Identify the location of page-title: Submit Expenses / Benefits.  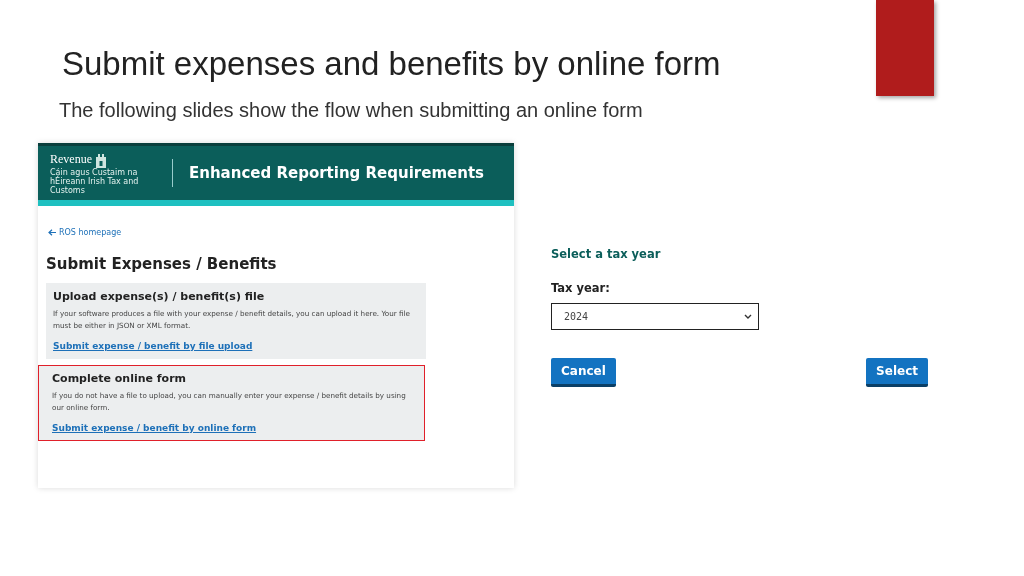
(162, 264).